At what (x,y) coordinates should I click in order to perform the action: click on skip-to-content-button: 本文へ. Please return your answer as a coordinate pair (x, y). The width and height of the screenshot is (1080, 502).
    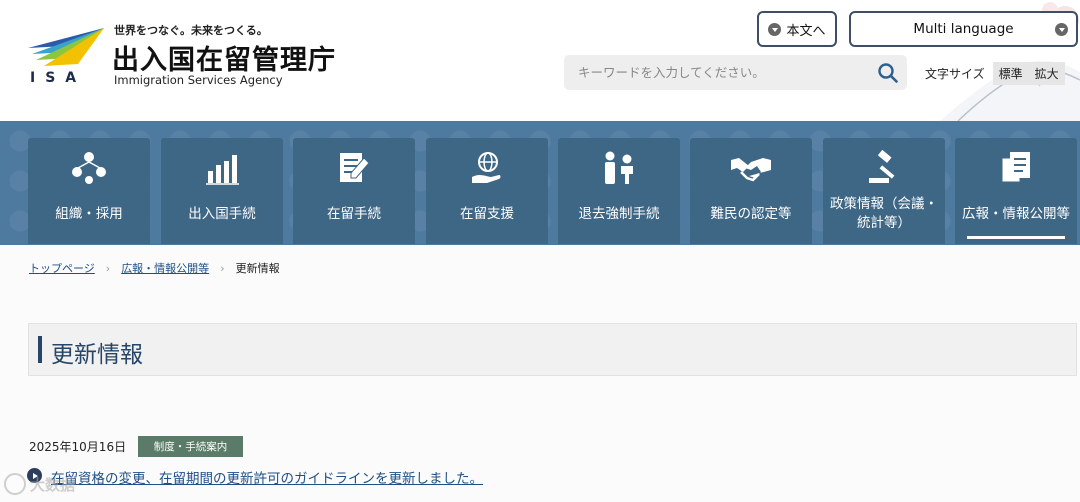
    Looking at the image, I should click on (797, 29).